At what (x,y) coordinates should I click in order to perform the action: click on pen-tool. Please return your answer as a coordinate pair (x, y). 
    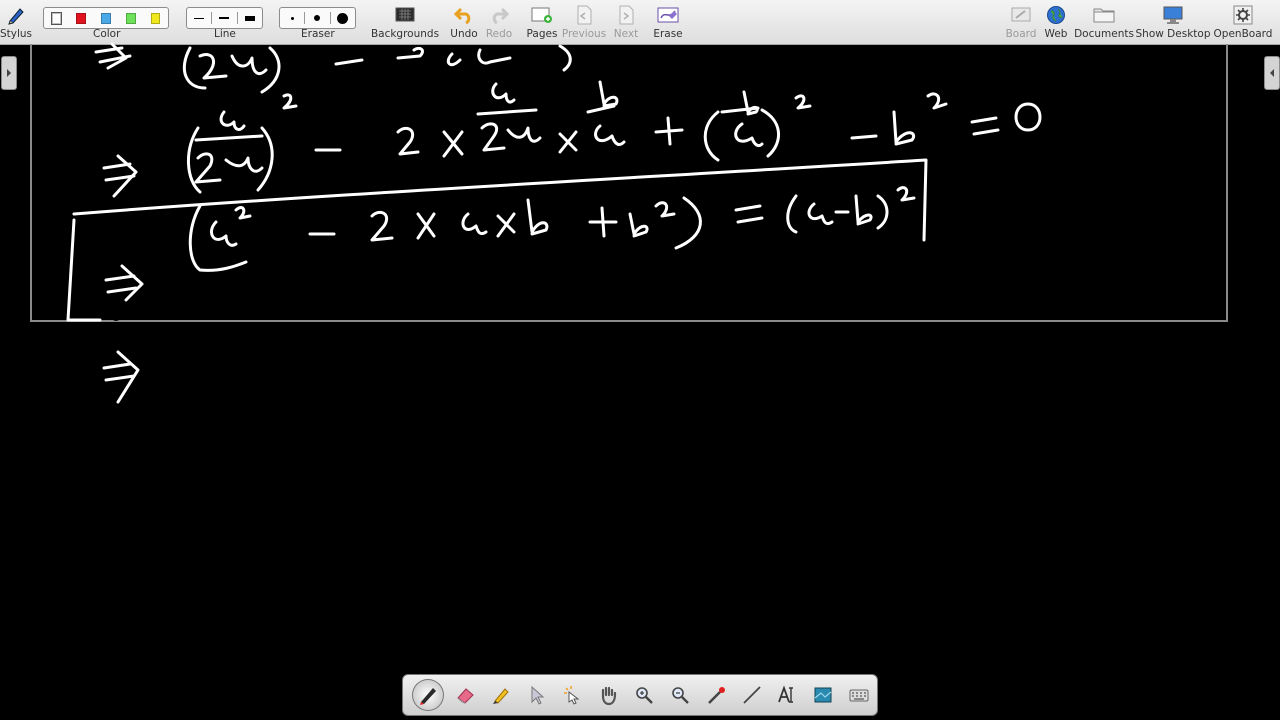
    Looking at the image, I should click on (428, 695).